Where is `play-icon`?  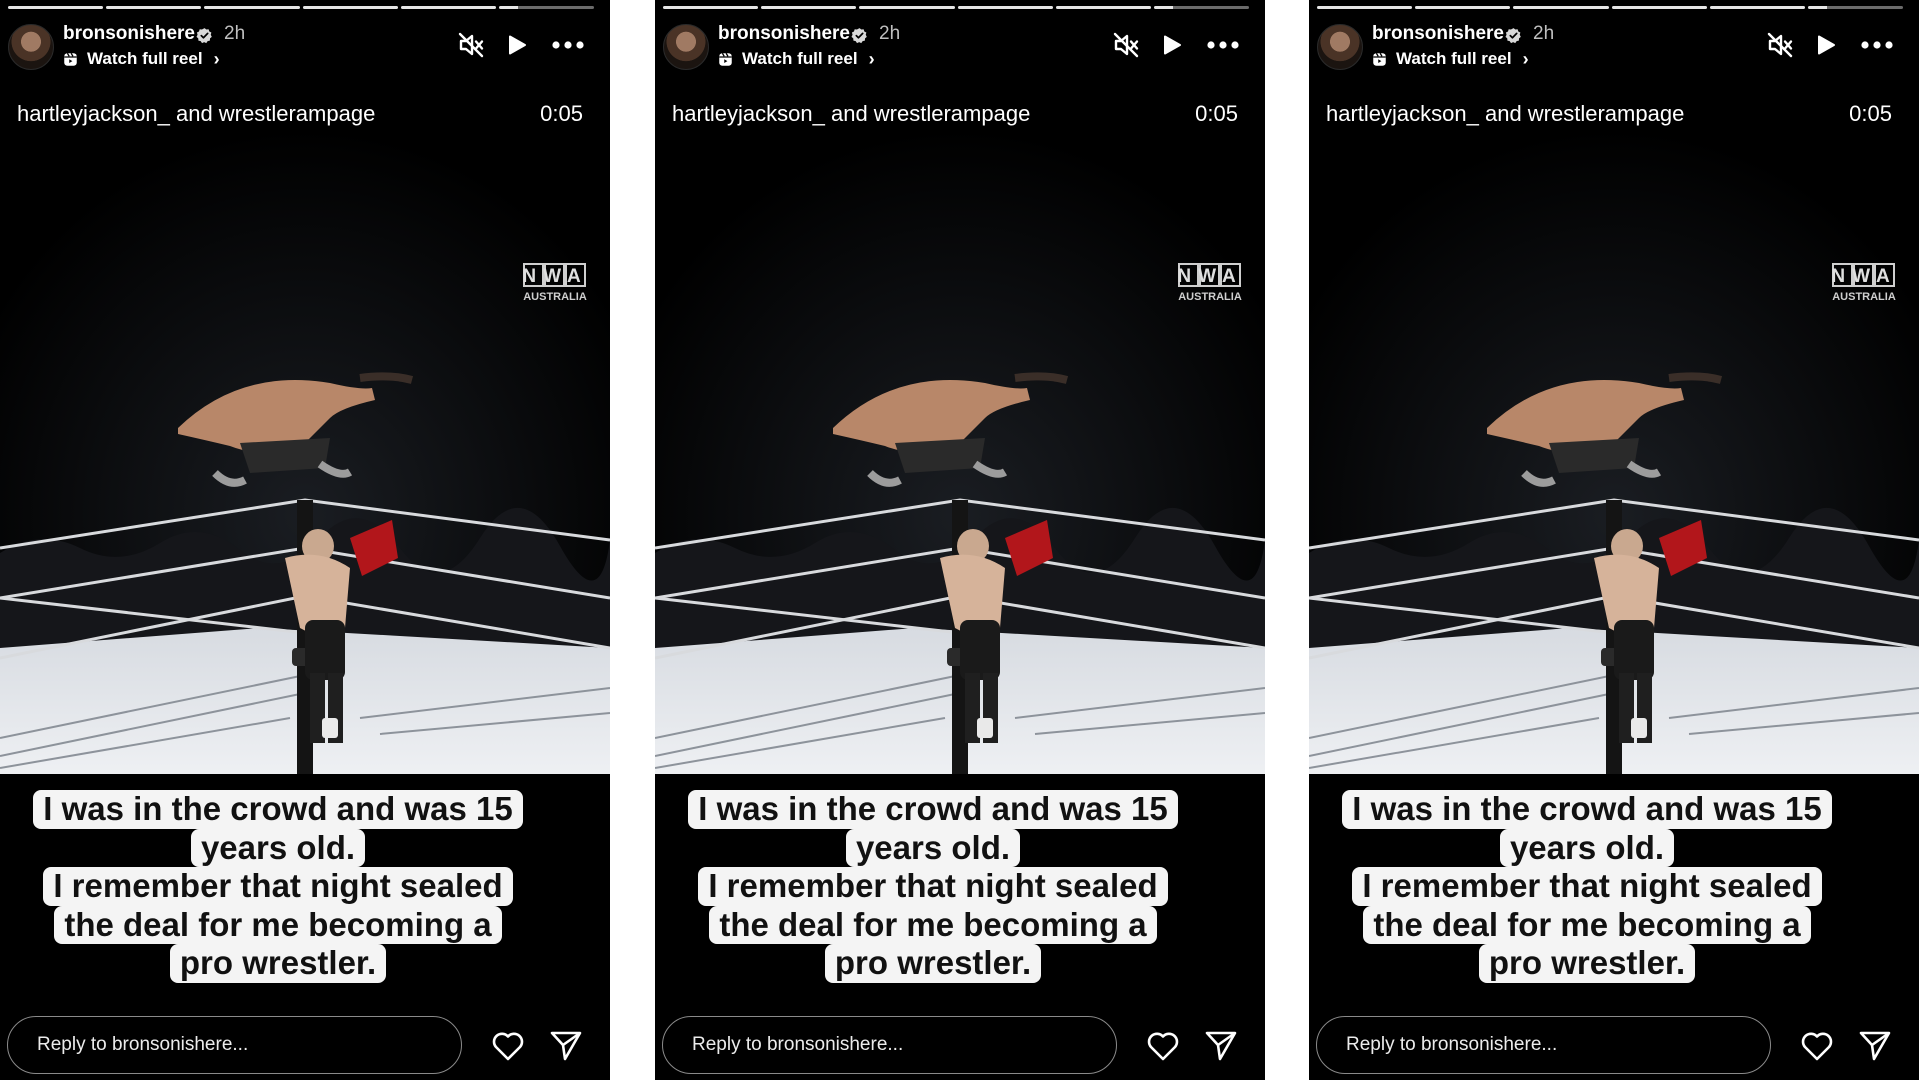
play-icon is located at coordinates (1172, 45).